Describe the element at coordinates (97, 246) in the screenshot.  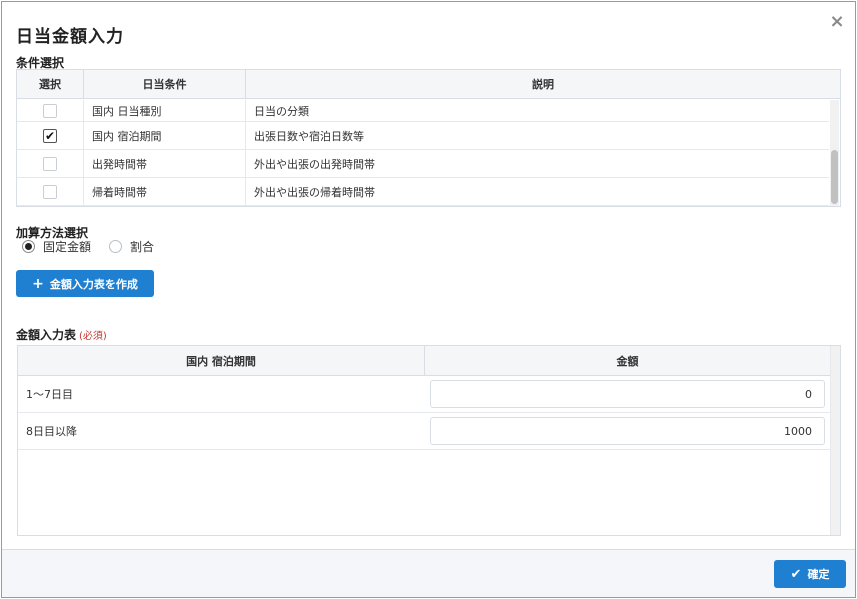
I see `method-radio-group: 固定金額 割合` at that location.